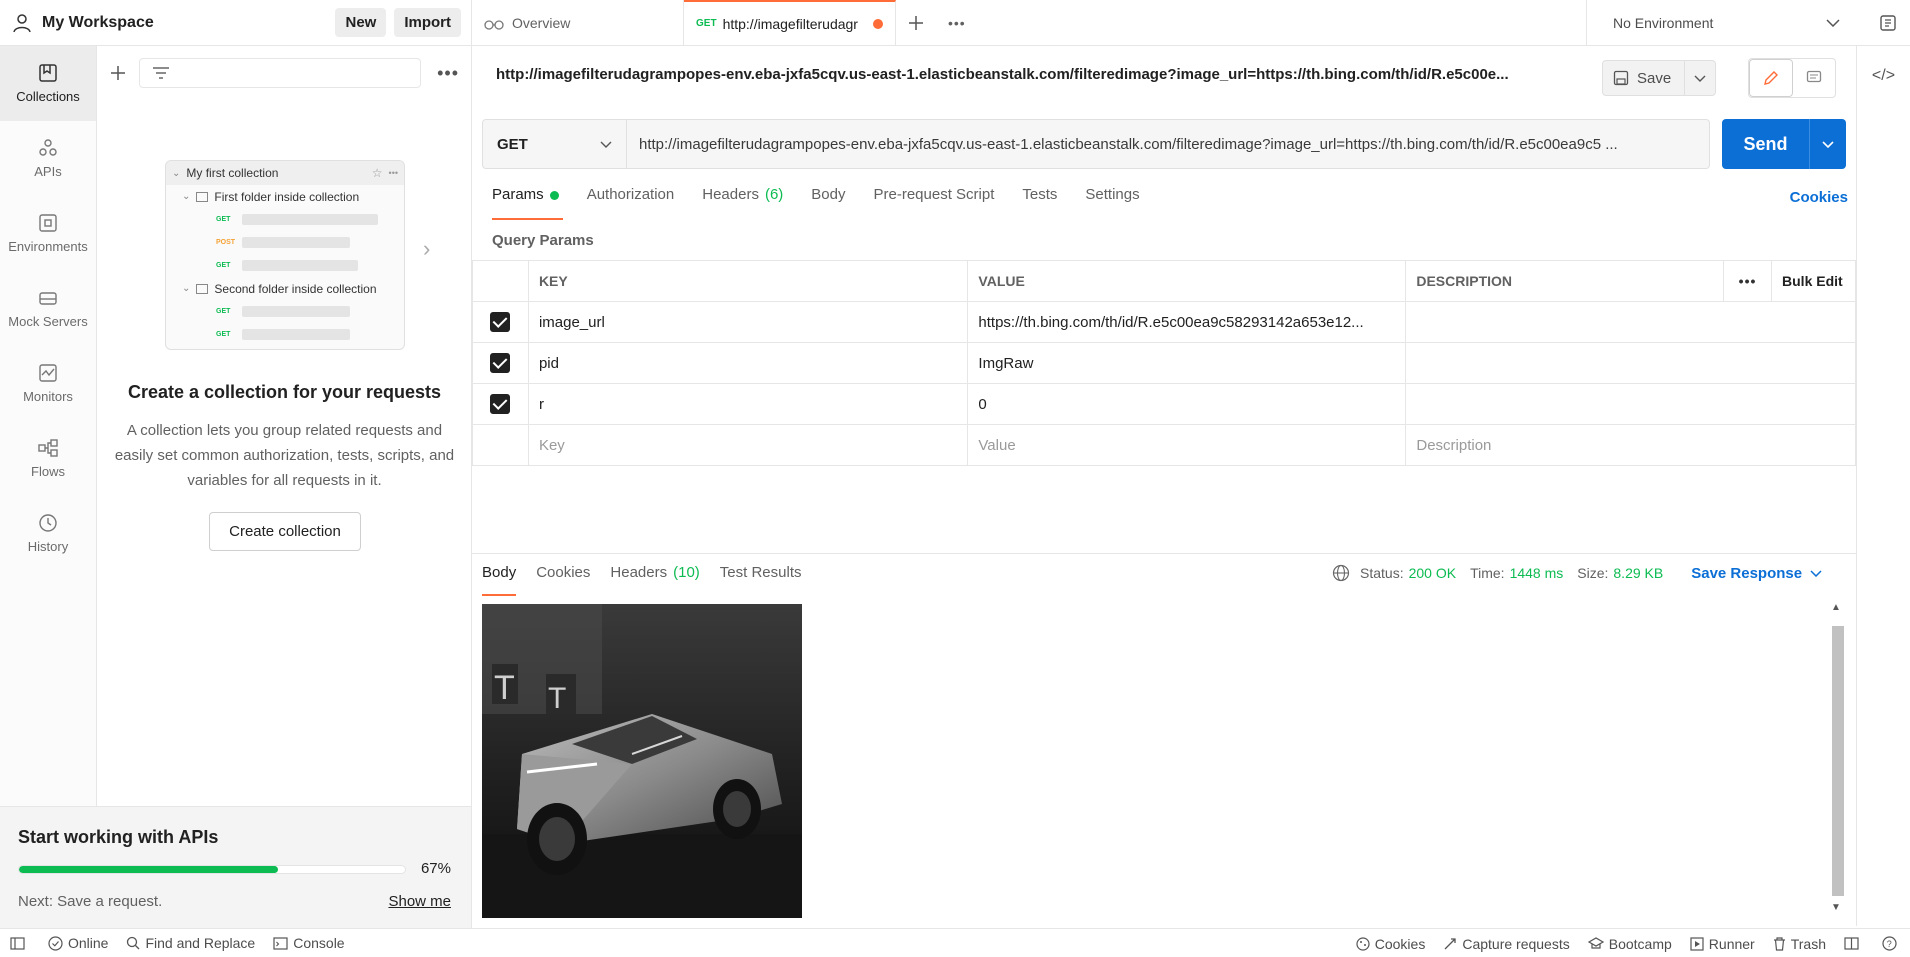 Image resolution: width=1910 pixels, height=957 pixels. Describe the element at coordinates (1828, 144) in the screenshot. I see `send-dropdown` at that location.